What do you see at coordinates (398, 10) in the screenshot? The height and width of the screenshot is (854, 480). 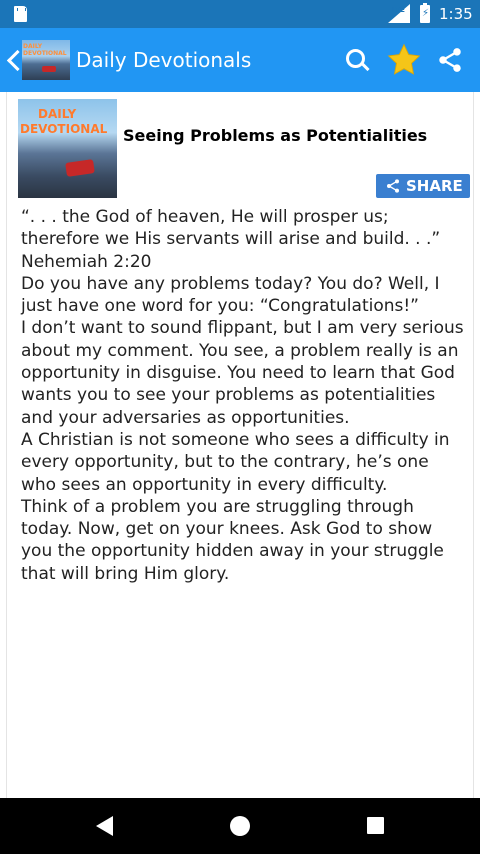 I see `network-type: LTE` at bounding box center [398, 10].